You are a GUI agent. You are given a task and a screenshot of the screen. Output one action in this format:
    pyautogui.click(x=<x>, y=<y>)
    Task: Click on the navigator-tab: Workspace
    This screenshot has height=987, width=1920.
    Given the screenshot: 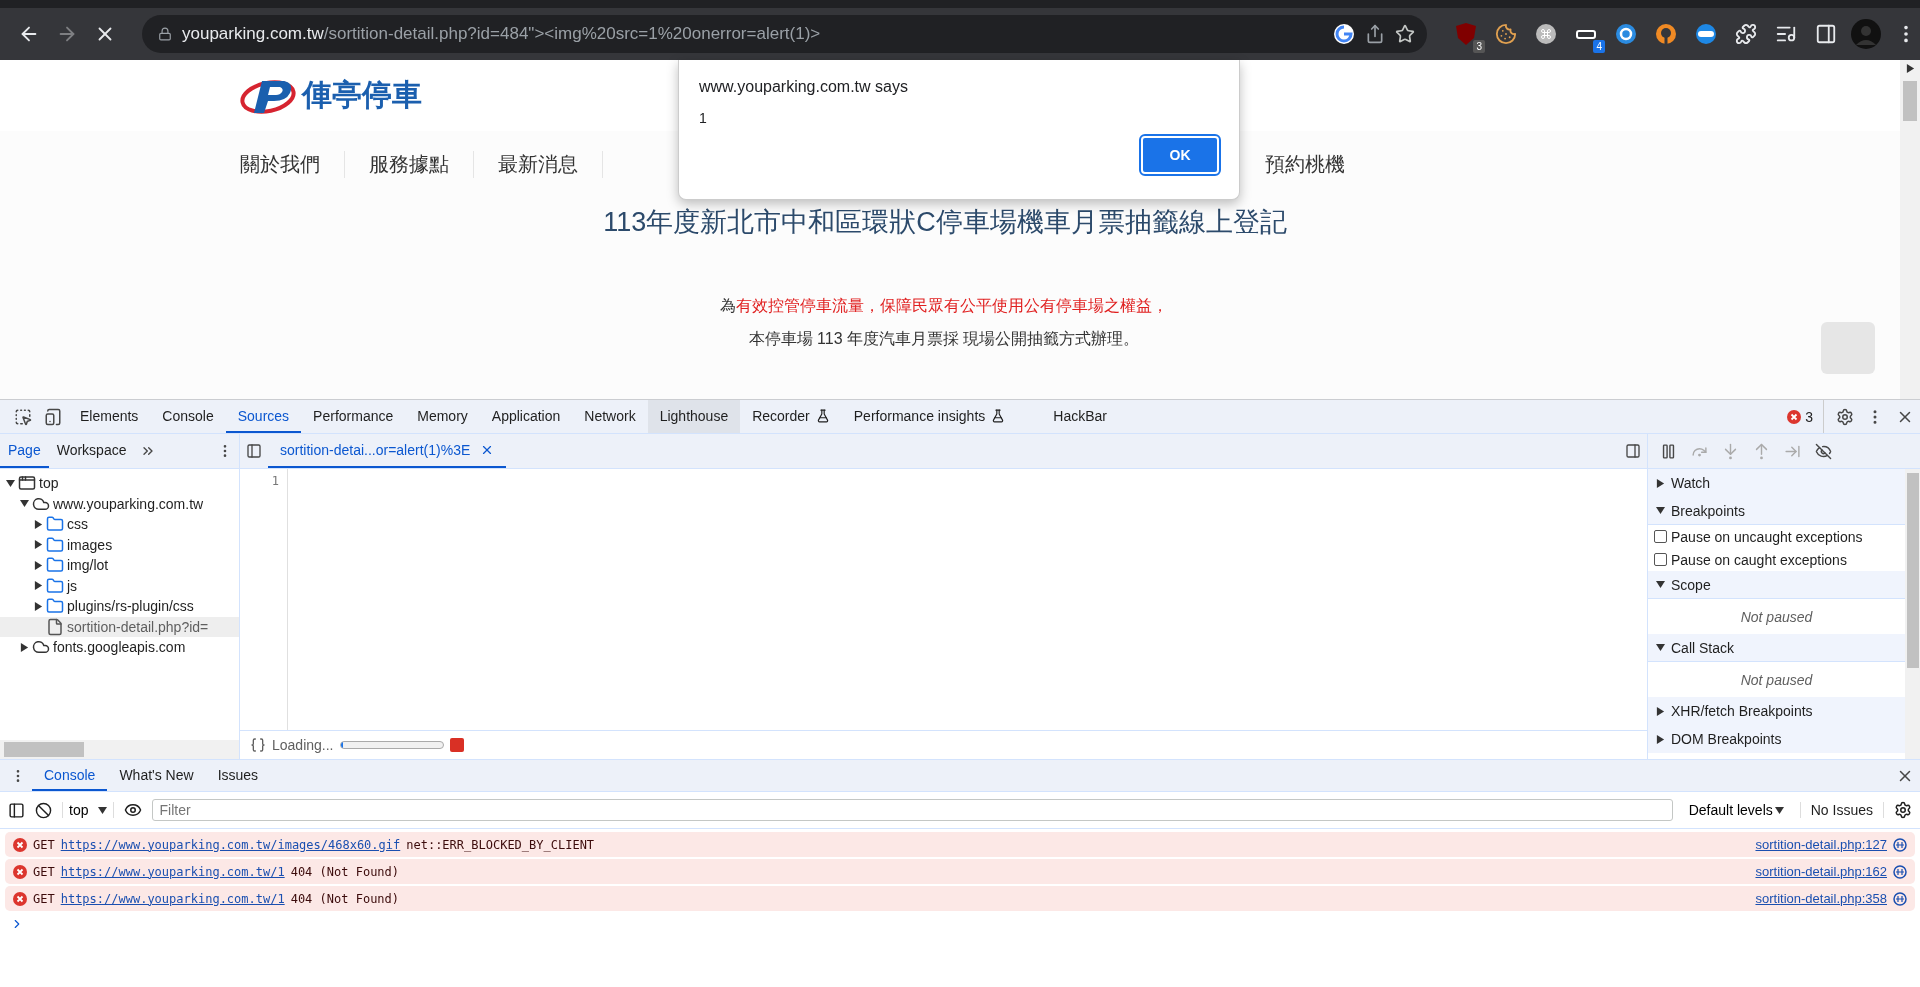 What is the action you would take?
    pyautogui.click(x=91, y=451)
    